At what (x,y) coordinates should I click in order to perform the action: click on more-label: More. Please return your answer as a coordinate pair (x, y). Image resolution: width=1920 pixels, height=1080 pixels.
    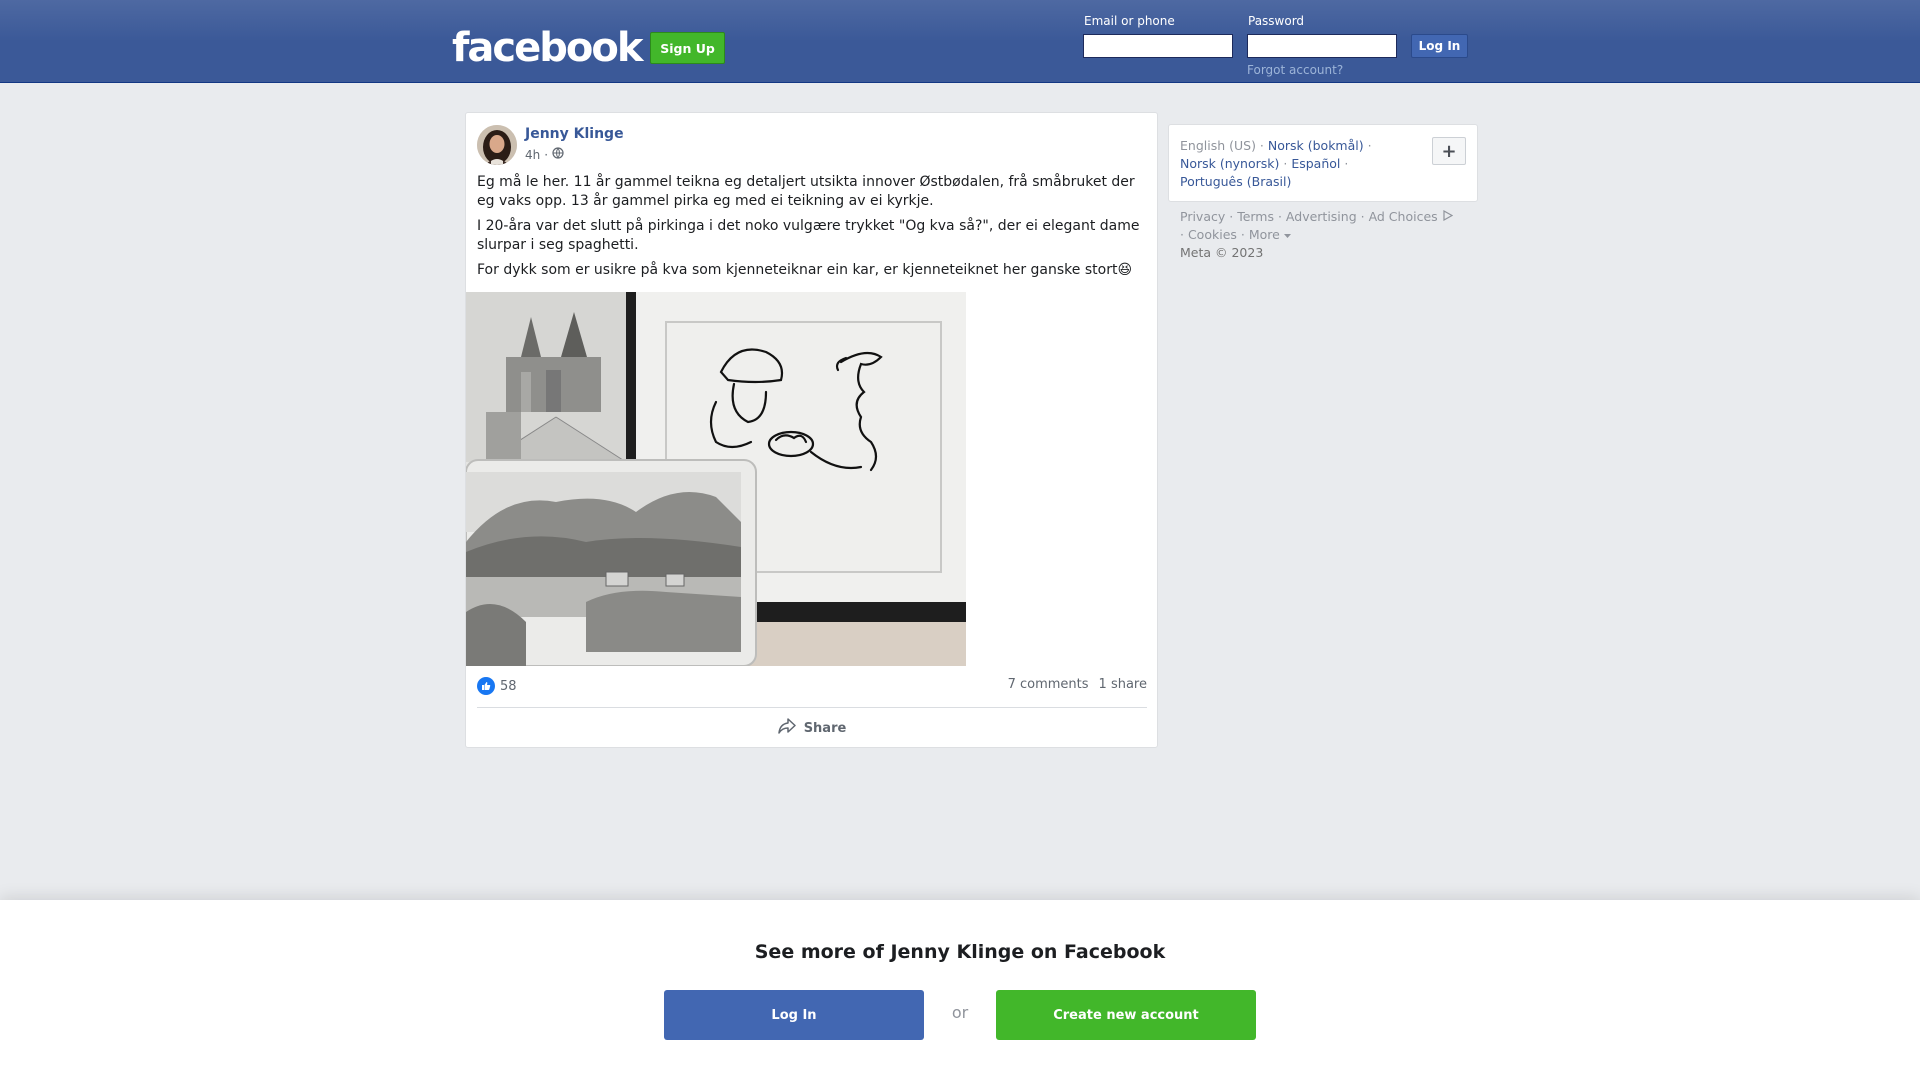
    Looking at the image, I should click on (1264, 234).